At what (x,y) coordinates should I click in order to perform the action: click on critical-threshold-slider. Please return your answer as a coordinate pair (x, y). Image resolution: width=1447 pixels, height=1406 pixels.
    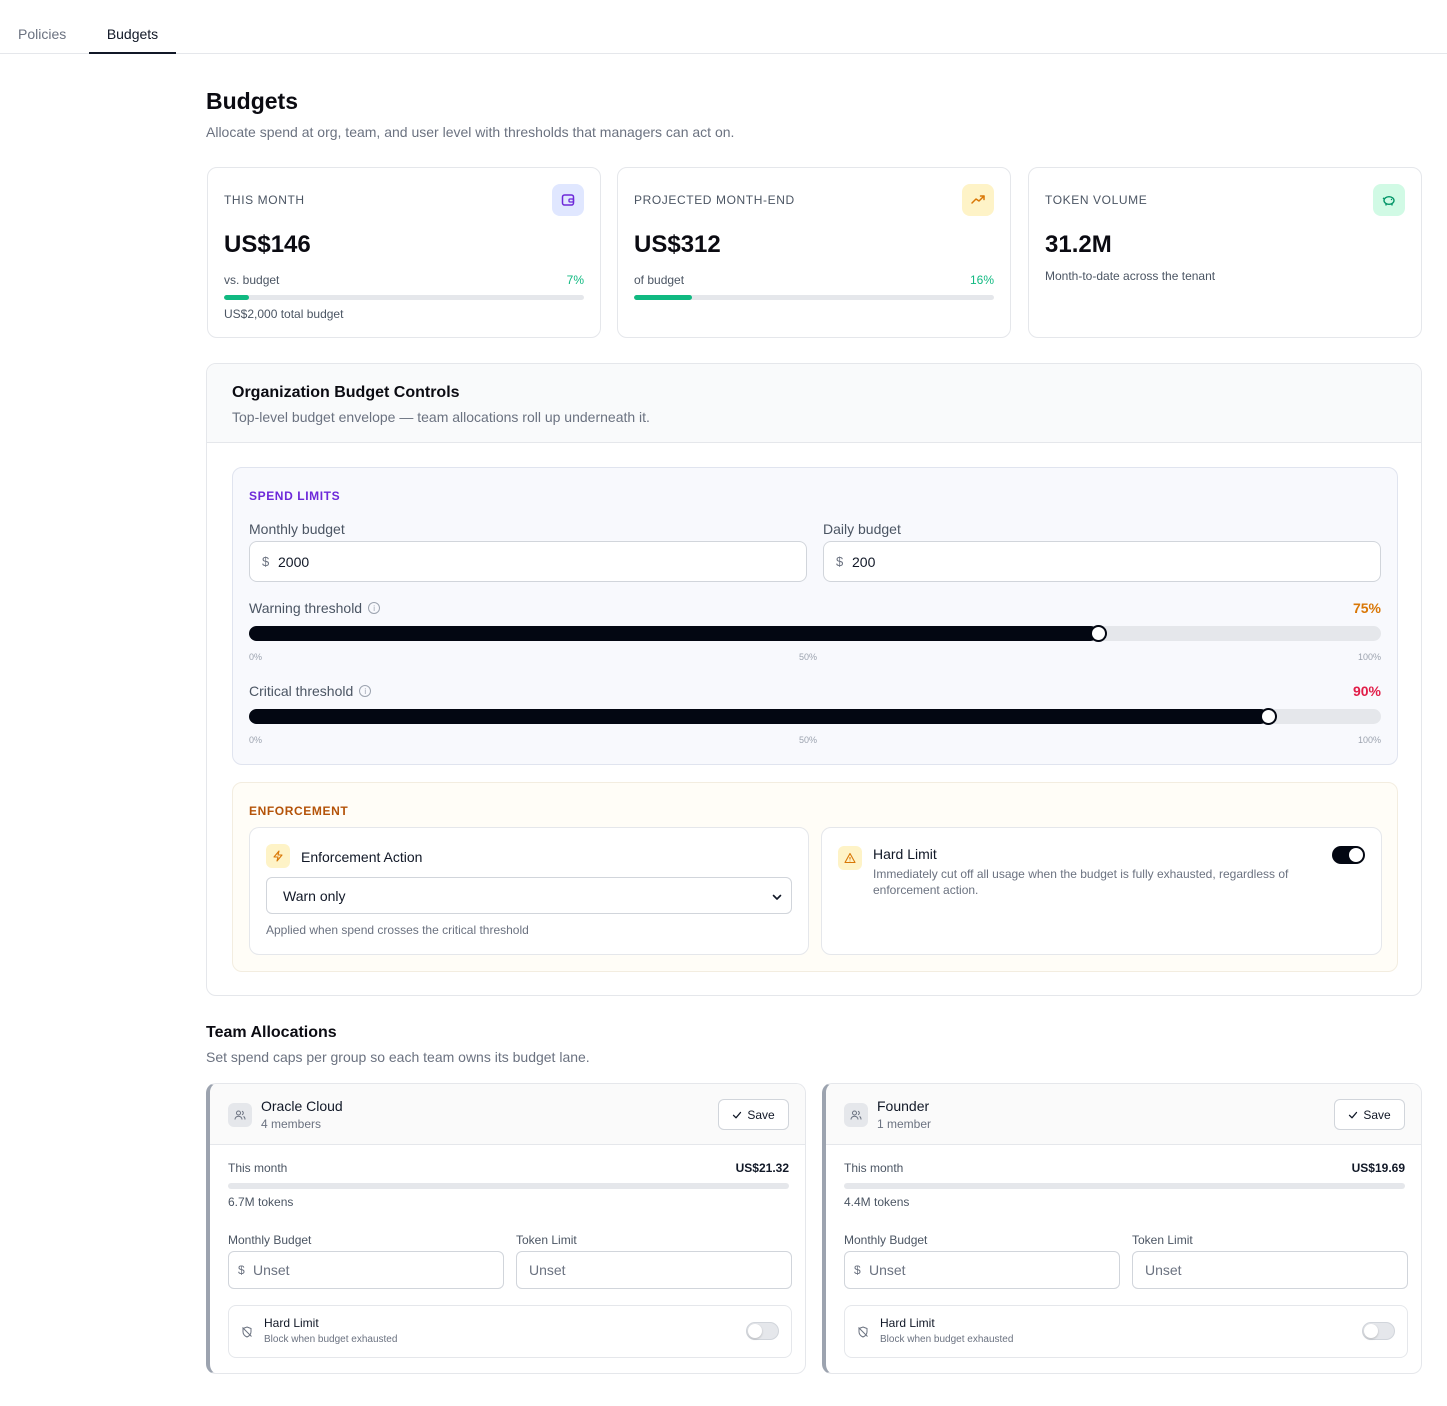
    Looking at the image, I should click on (815, 716).